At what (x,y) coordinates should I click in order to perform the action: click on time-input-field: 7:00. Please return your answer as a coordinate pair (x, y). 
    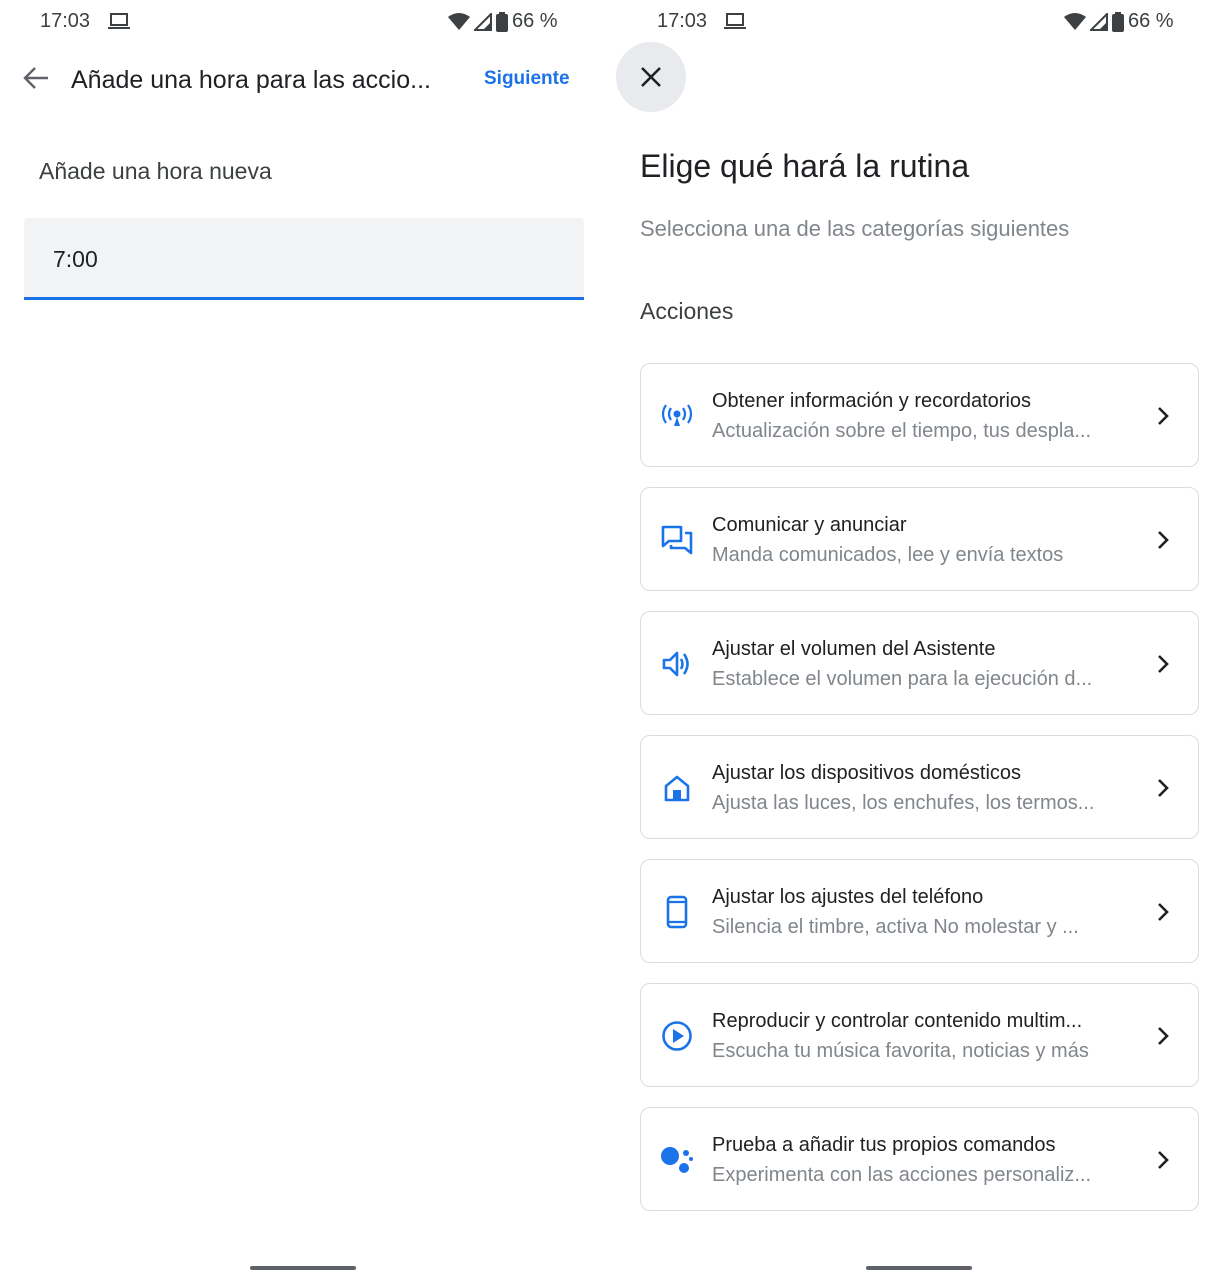
    Looking at the image, I should click on (304, 259).